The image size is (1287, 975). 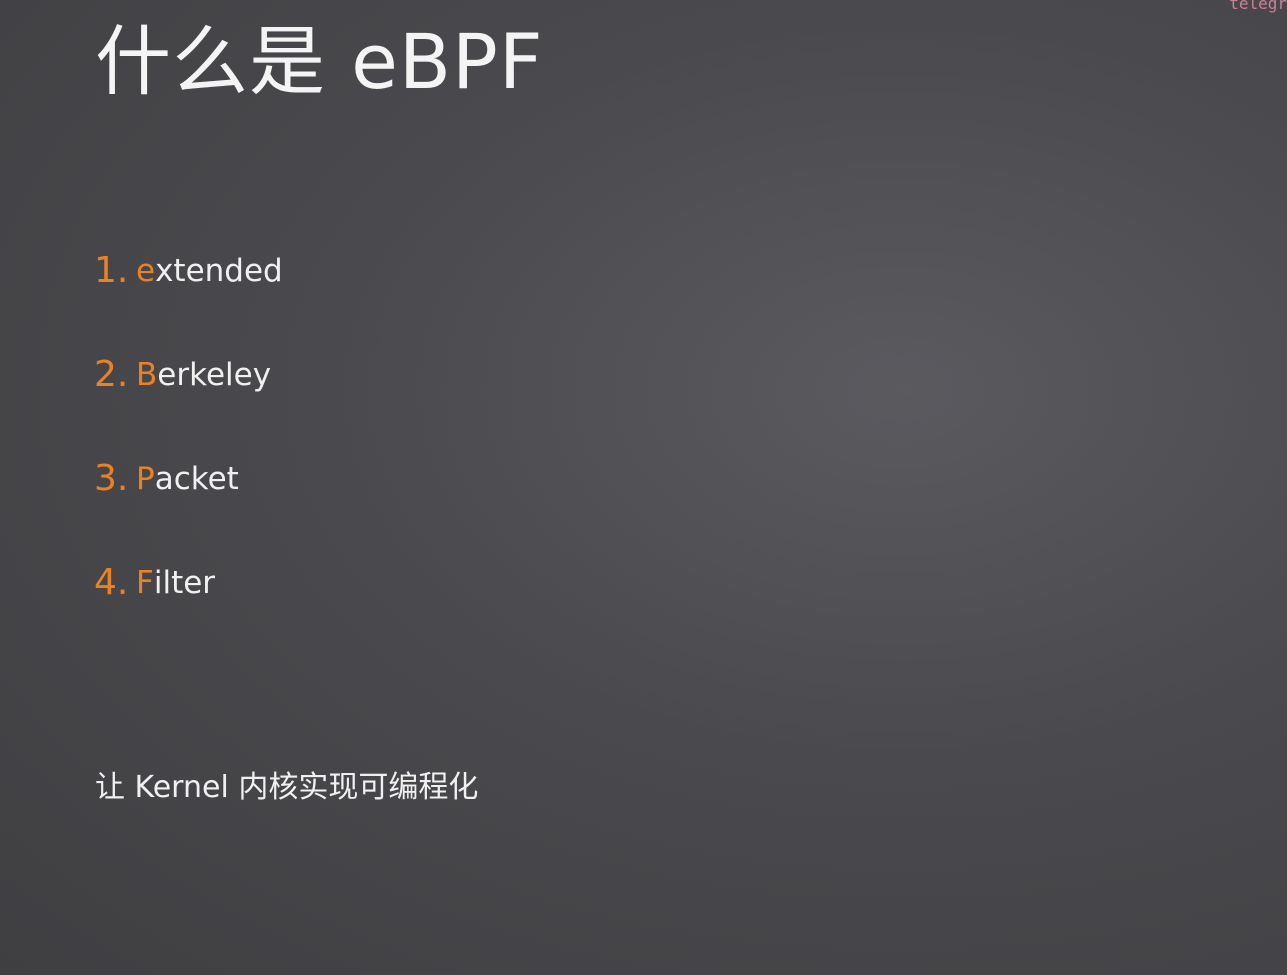 I want to click on slide-title: 什么是 eBPF, so click(x=319, y=61).